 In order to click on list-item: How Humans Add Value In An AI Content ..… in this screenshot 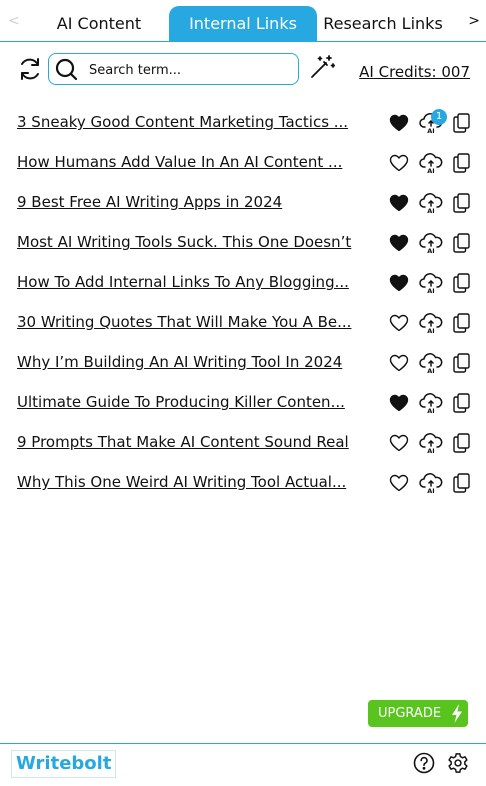, I will do `click(243, 164)`.